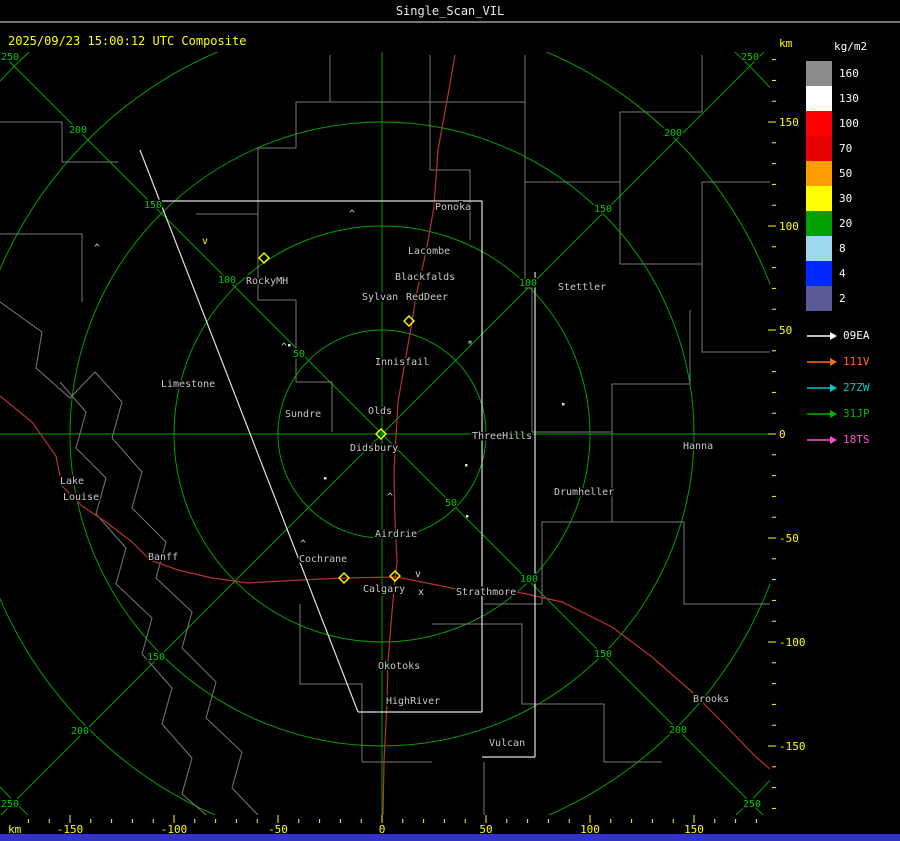  I want to click on scale-value: 70, so click(846, 148).